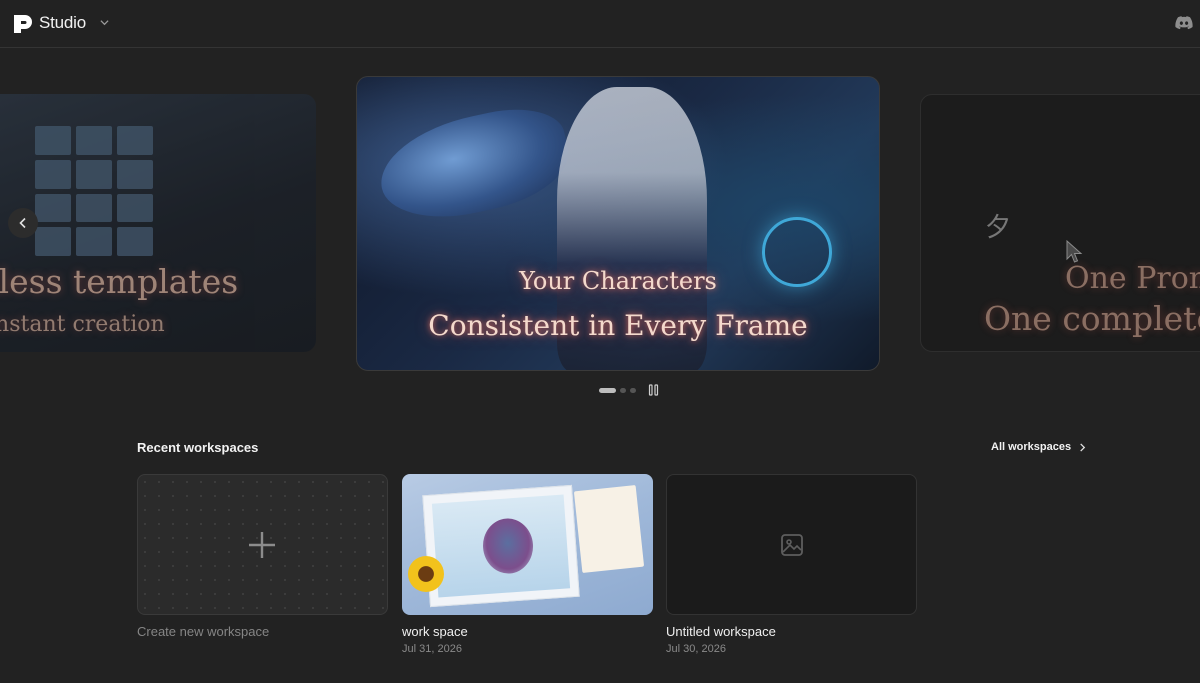  I want to click on chevron-left-icon, so click(22, 223).